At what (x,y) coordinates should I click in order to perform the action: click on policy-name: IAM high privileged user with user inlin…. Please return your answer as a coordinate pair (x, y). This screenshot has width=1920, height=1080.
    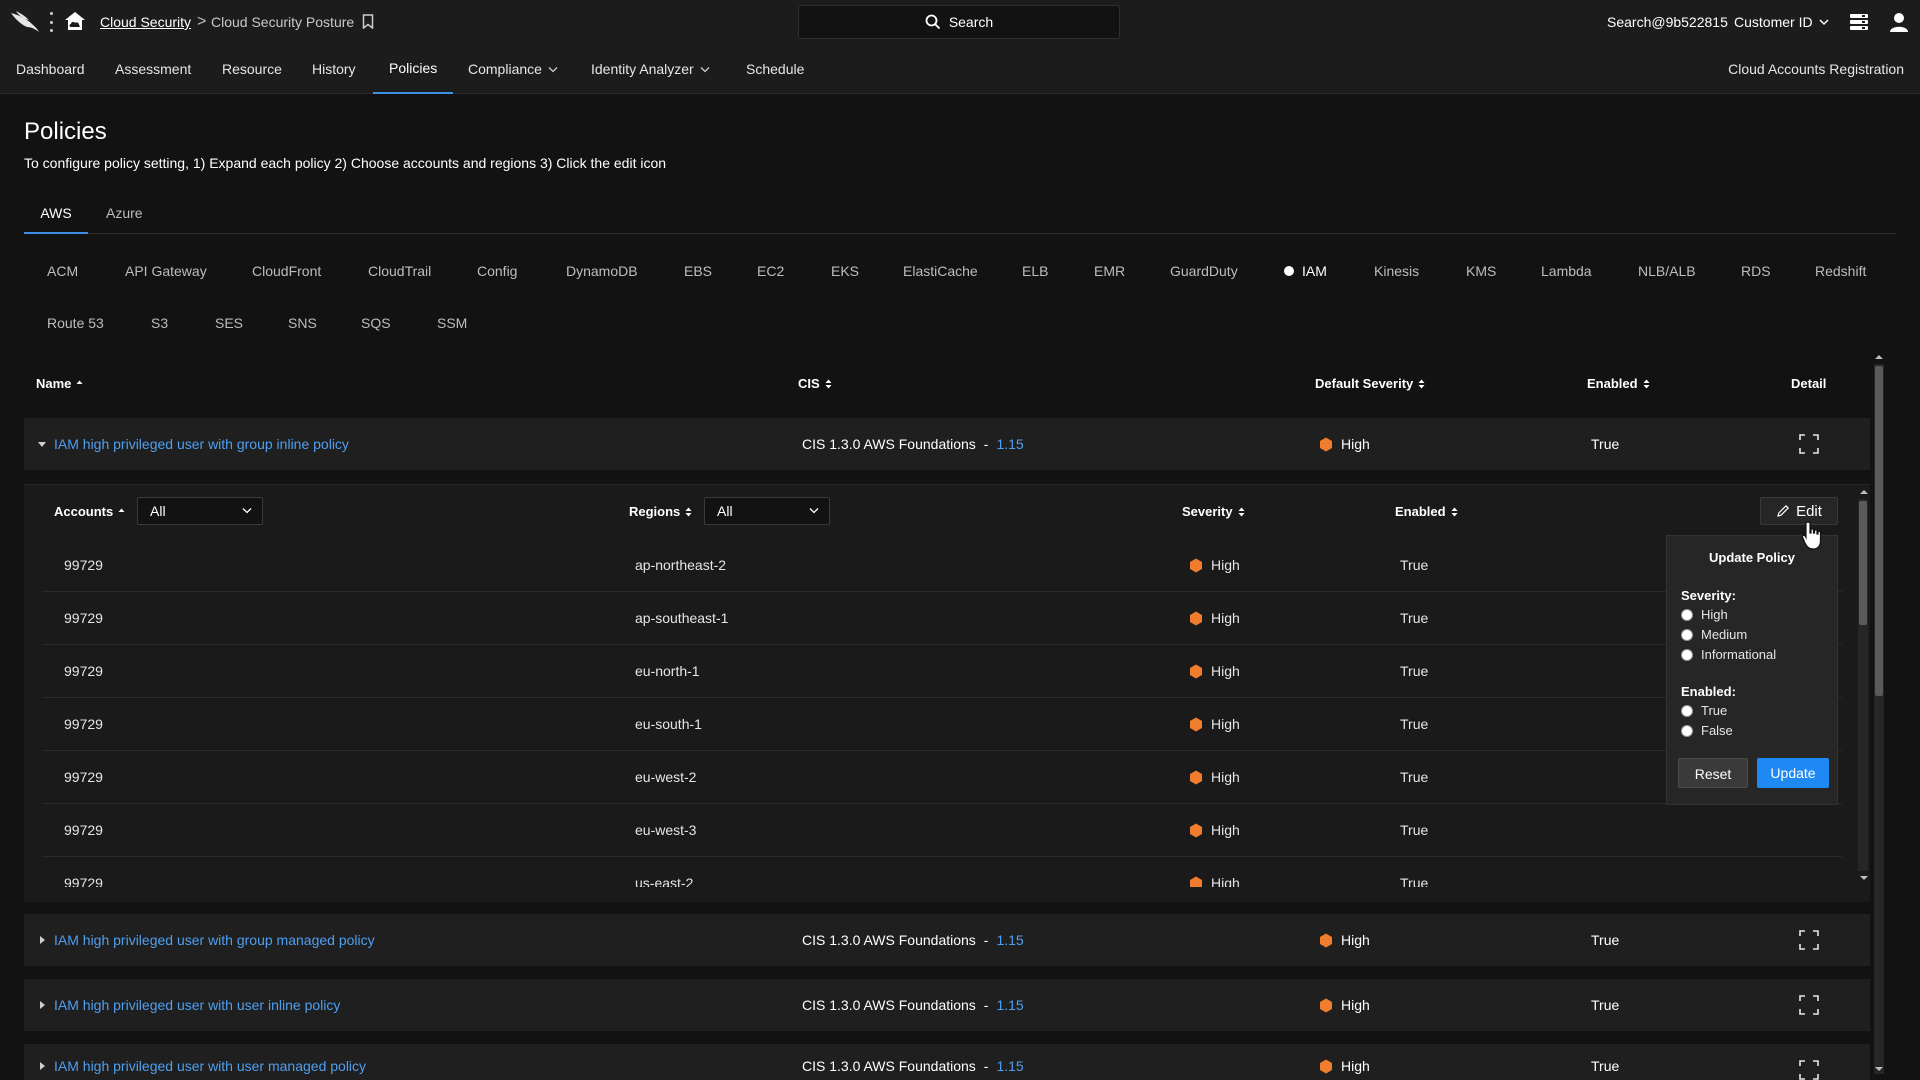
    Looking at the image, I should click on (197, 1005).